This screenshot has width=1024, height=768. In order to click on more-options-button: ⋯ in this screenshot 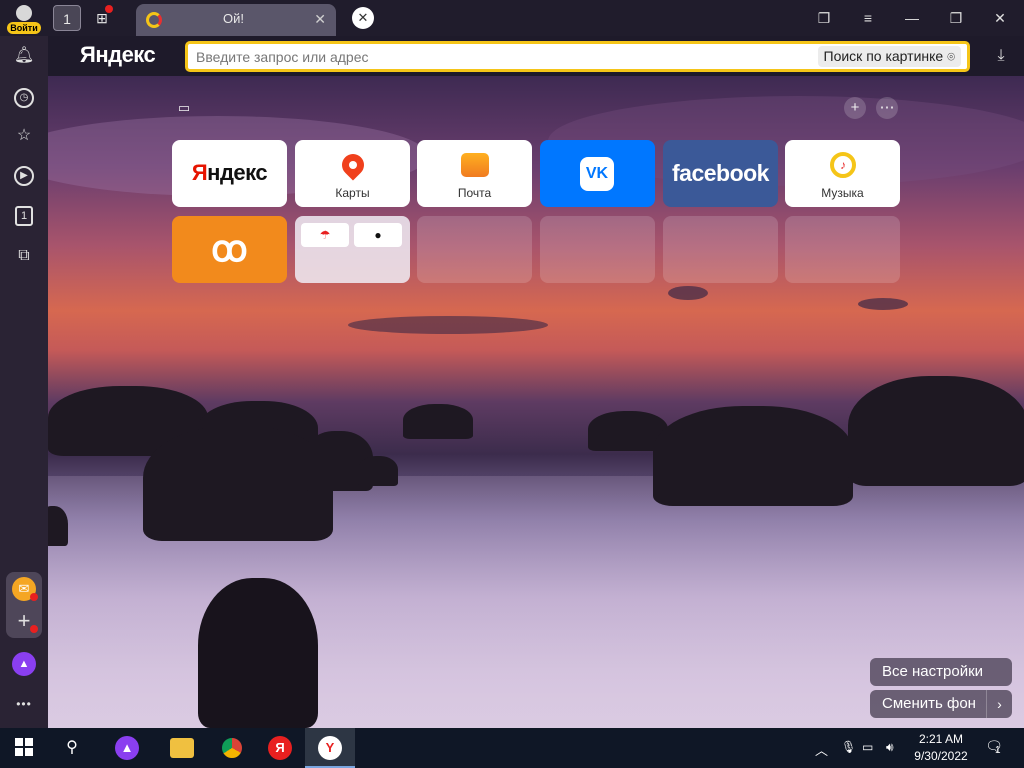, I will do `click(887, 108)`.